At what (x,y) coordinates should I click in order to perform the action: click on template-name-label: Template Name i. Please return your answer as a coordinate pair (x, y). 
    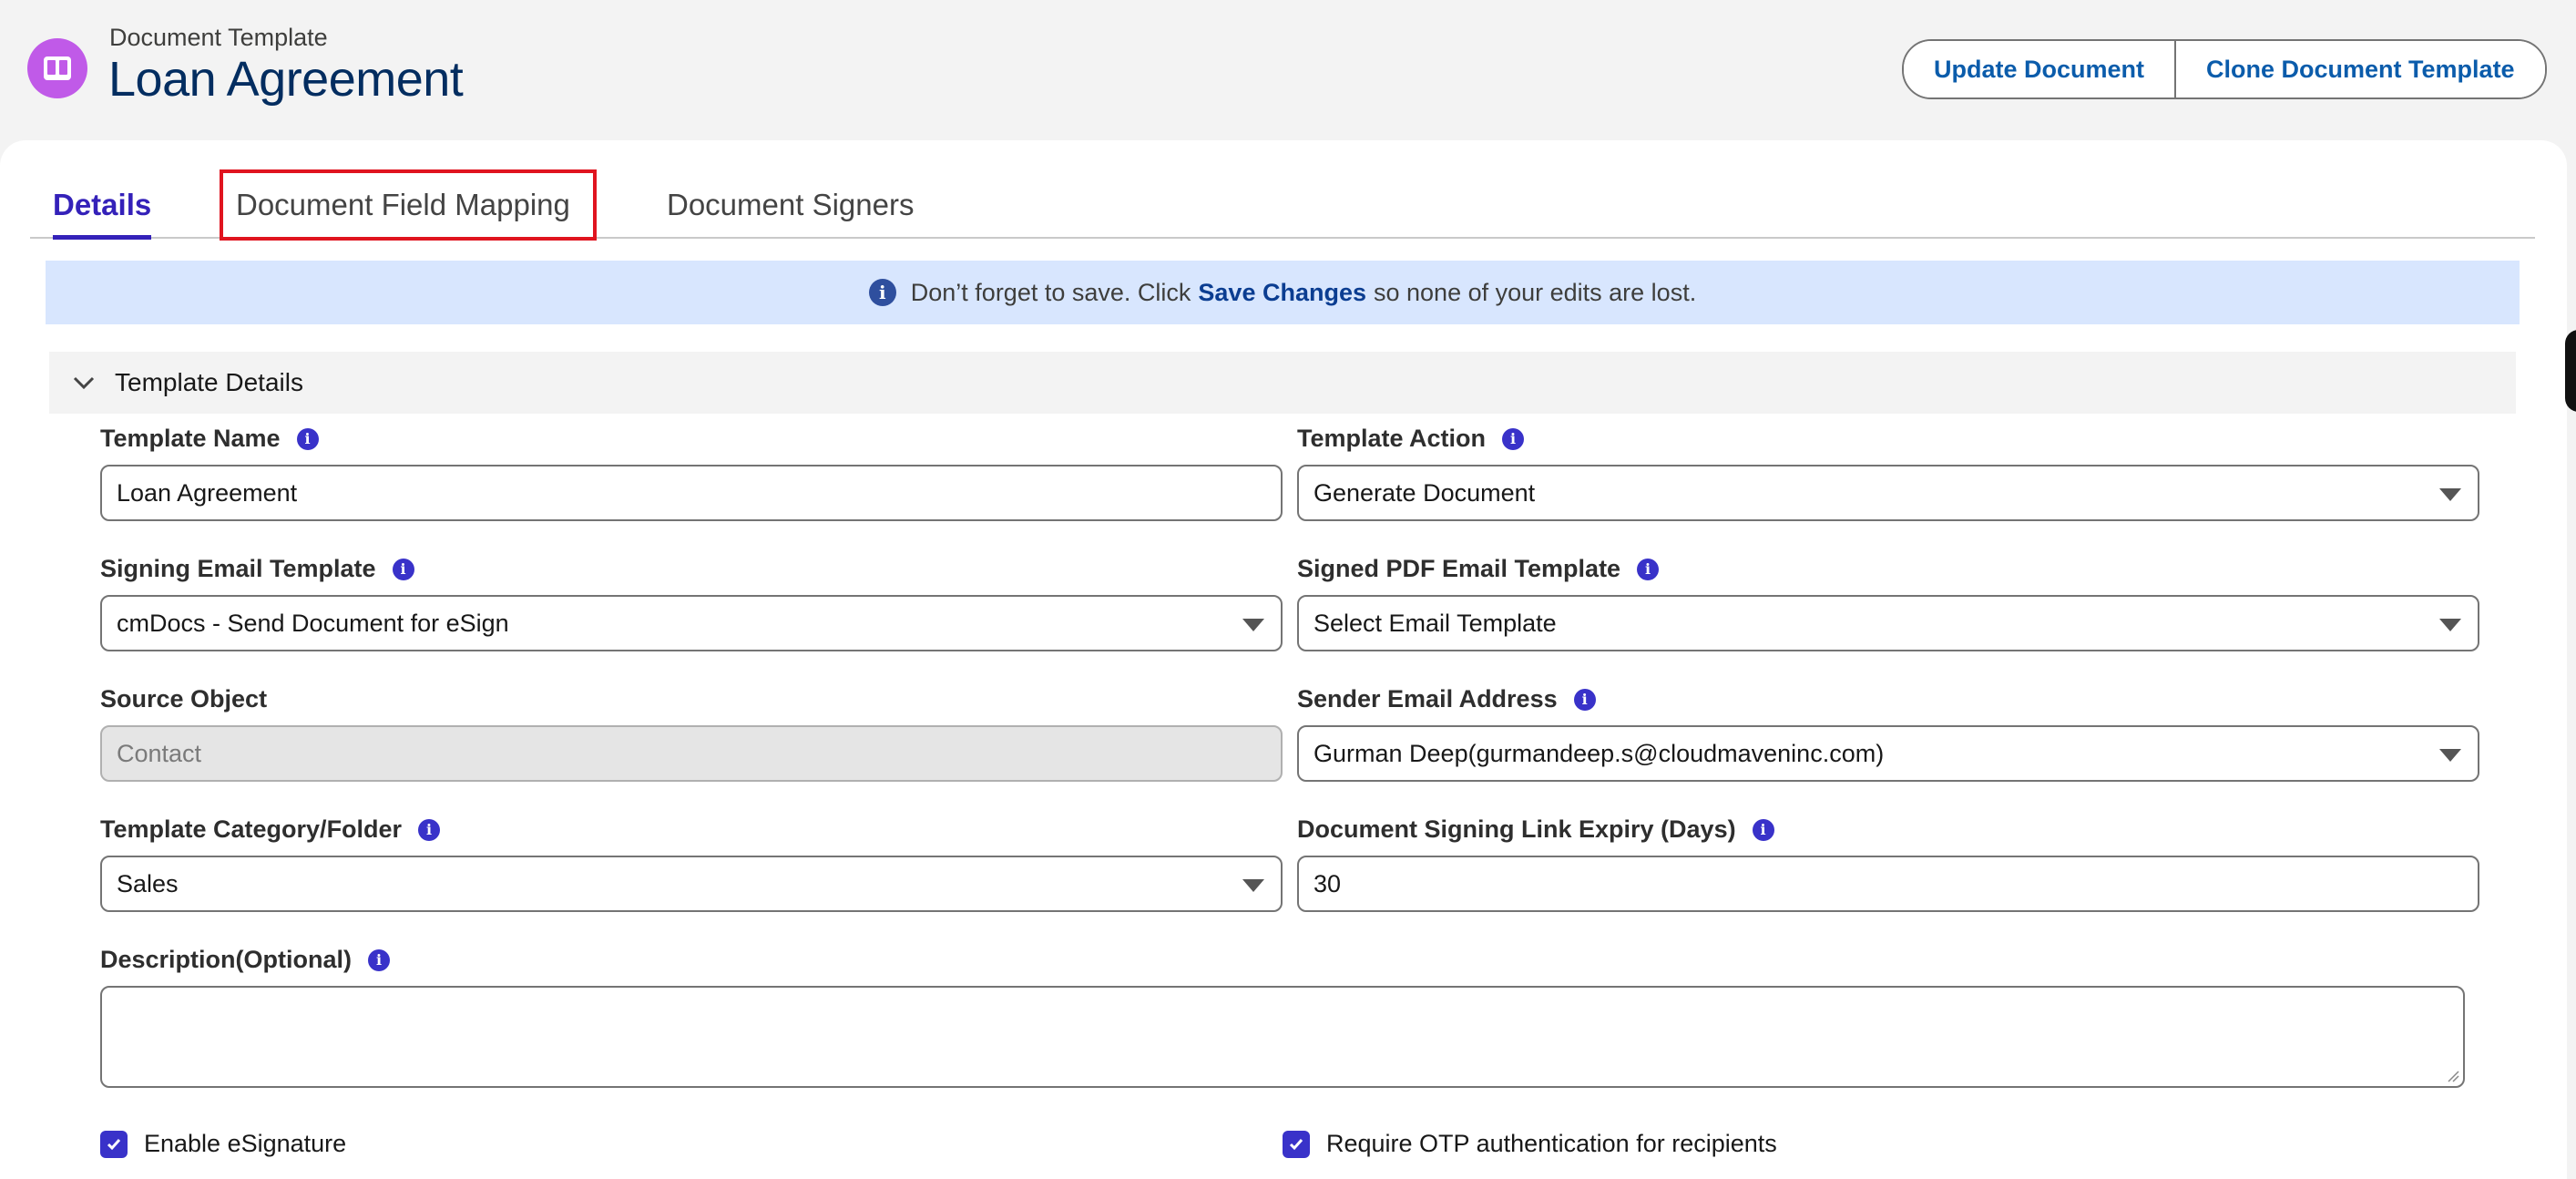
    Looking at the image, I should click on (209, 439).